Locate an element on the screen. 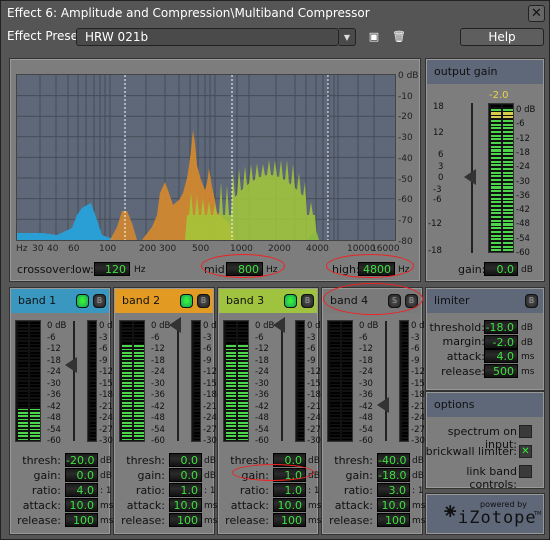 The image size is (550, 540). band-meter-tick: -18 is located at coordinates (54, 360).